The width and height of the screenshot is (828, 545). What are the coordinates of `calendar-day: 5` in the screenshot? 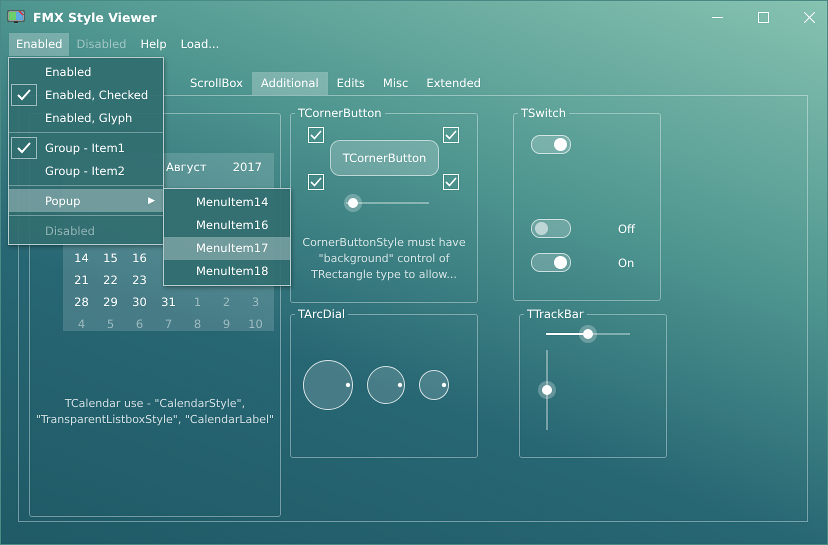 It's located at (110, 324).